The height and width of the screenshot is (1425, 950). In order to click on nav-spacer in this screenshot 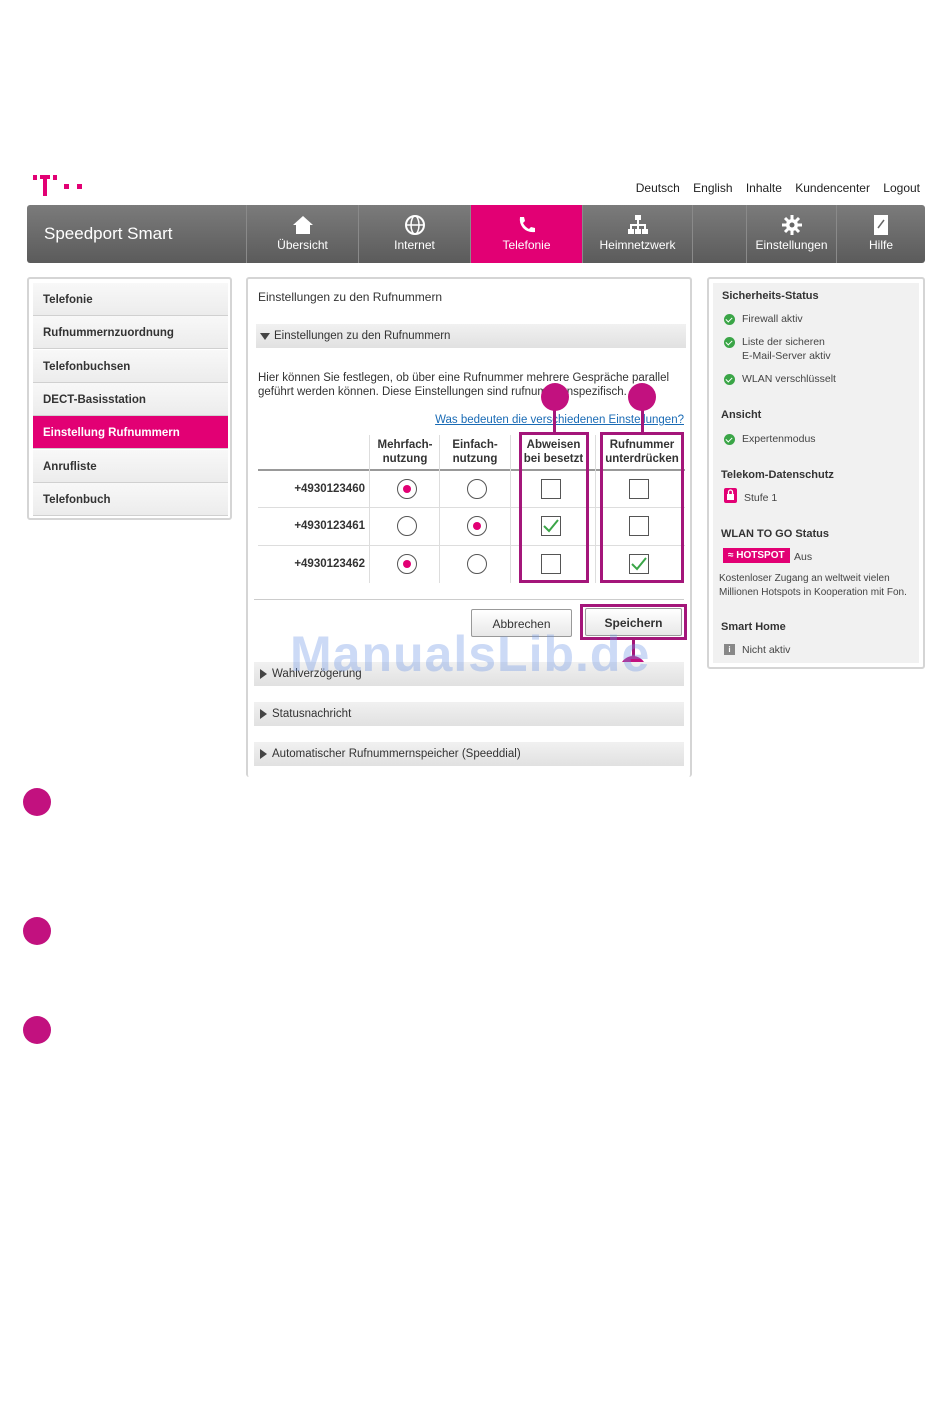, I will do `click(719, 234)`.